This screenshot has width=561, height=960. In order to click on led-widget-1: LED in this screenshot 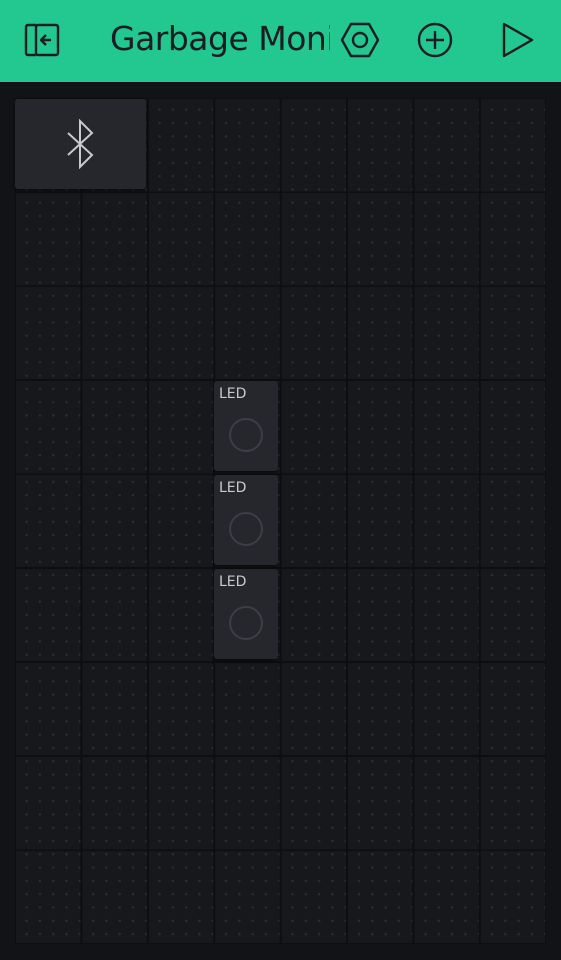, I will do `click(246, 426)`.